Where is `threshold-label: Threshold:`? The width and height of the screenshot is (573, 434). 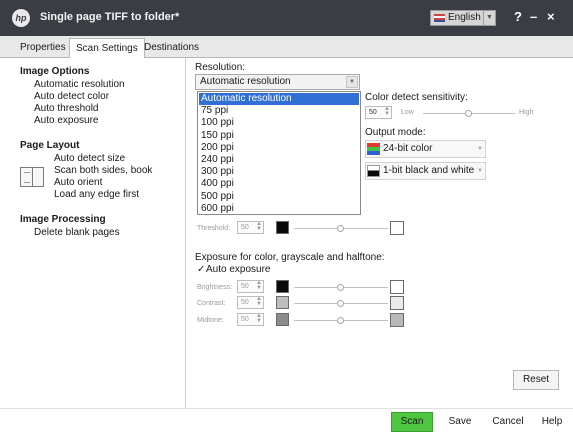
threshold-label: Threshold: is located at coordinates (214, 228).